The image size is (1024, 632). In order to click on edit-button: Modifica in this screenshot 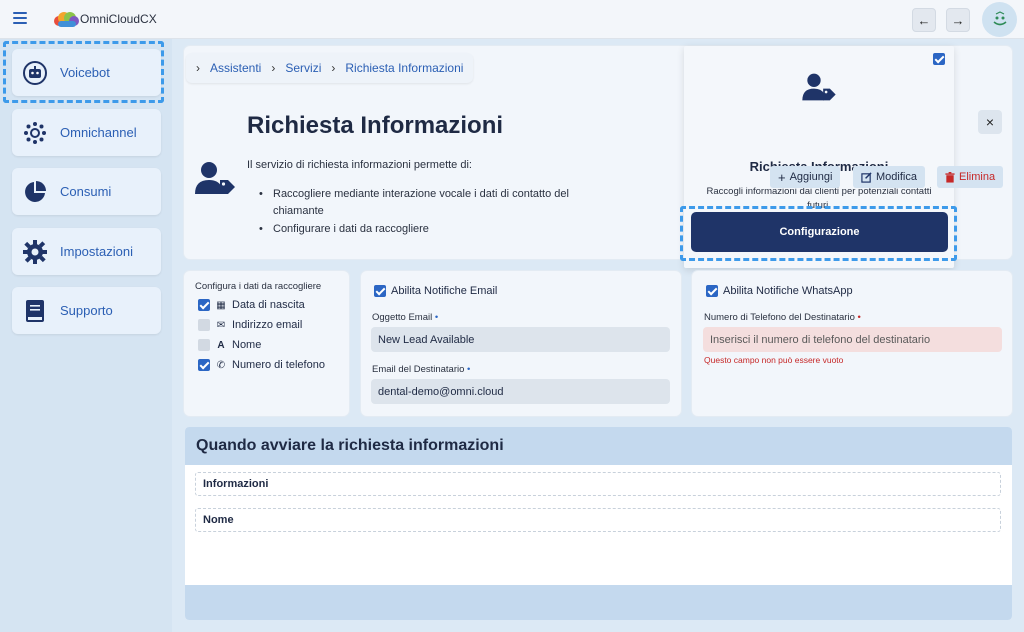, I will do `click(889, 177)`.